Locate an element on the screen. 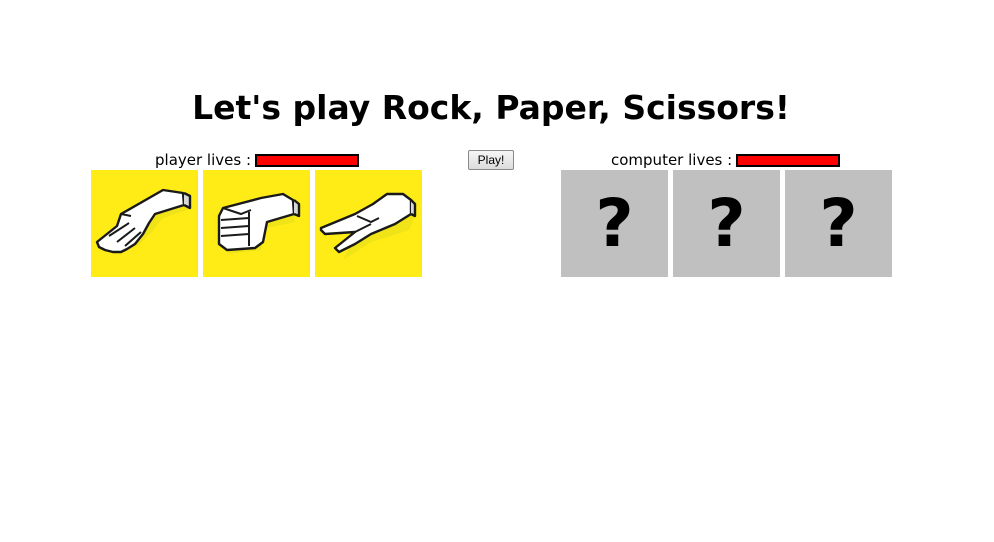  player-lives: player lives : is located at coordinates (257, 160).